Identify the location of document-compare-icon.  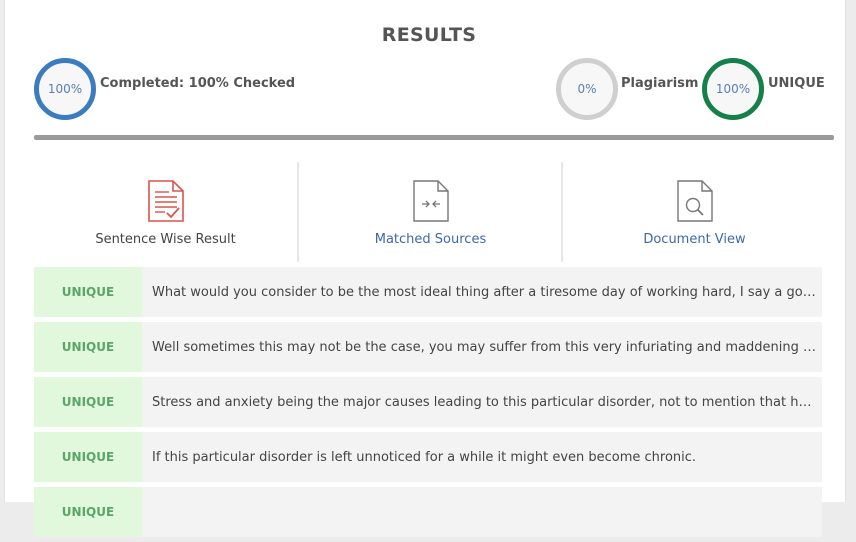
(431, 201).